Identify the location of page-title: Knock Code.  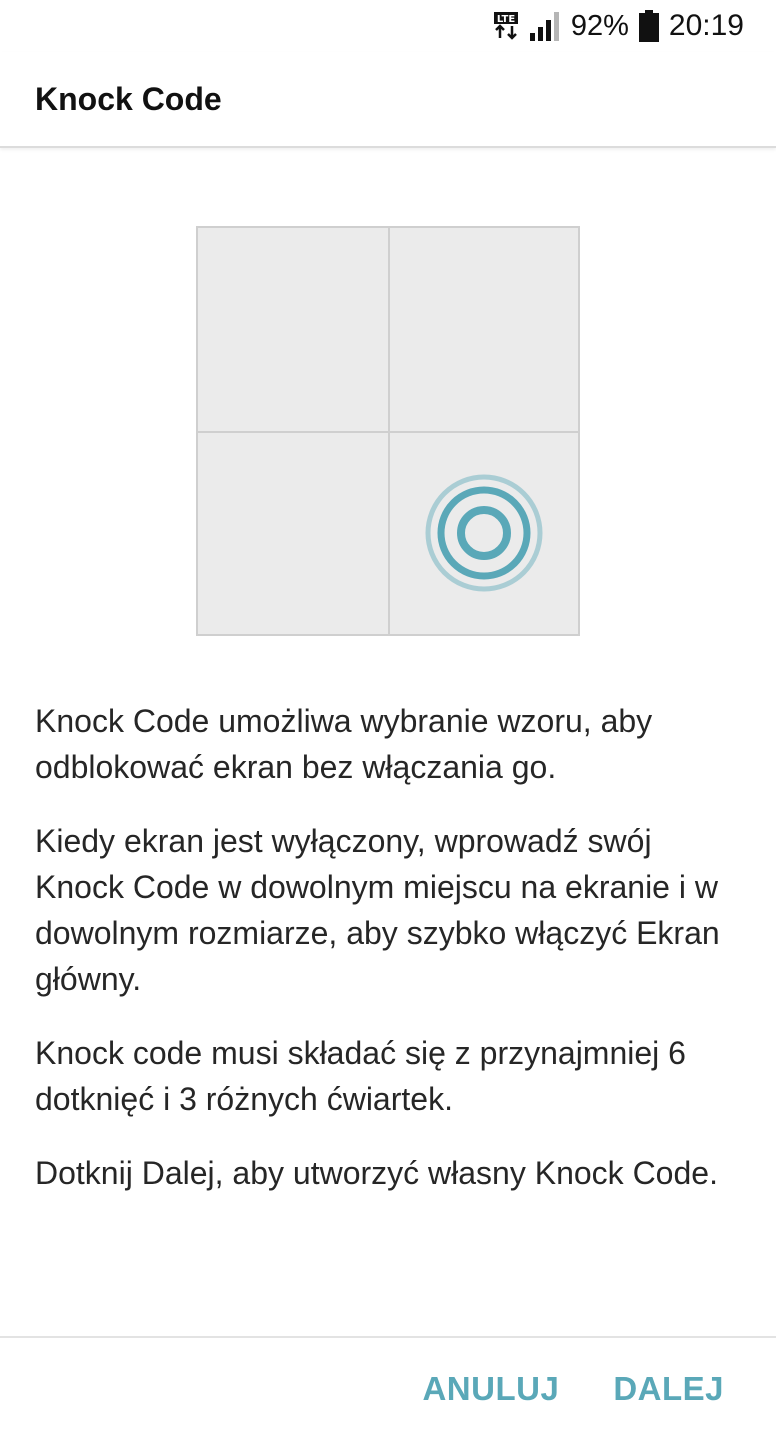
(128, 98).